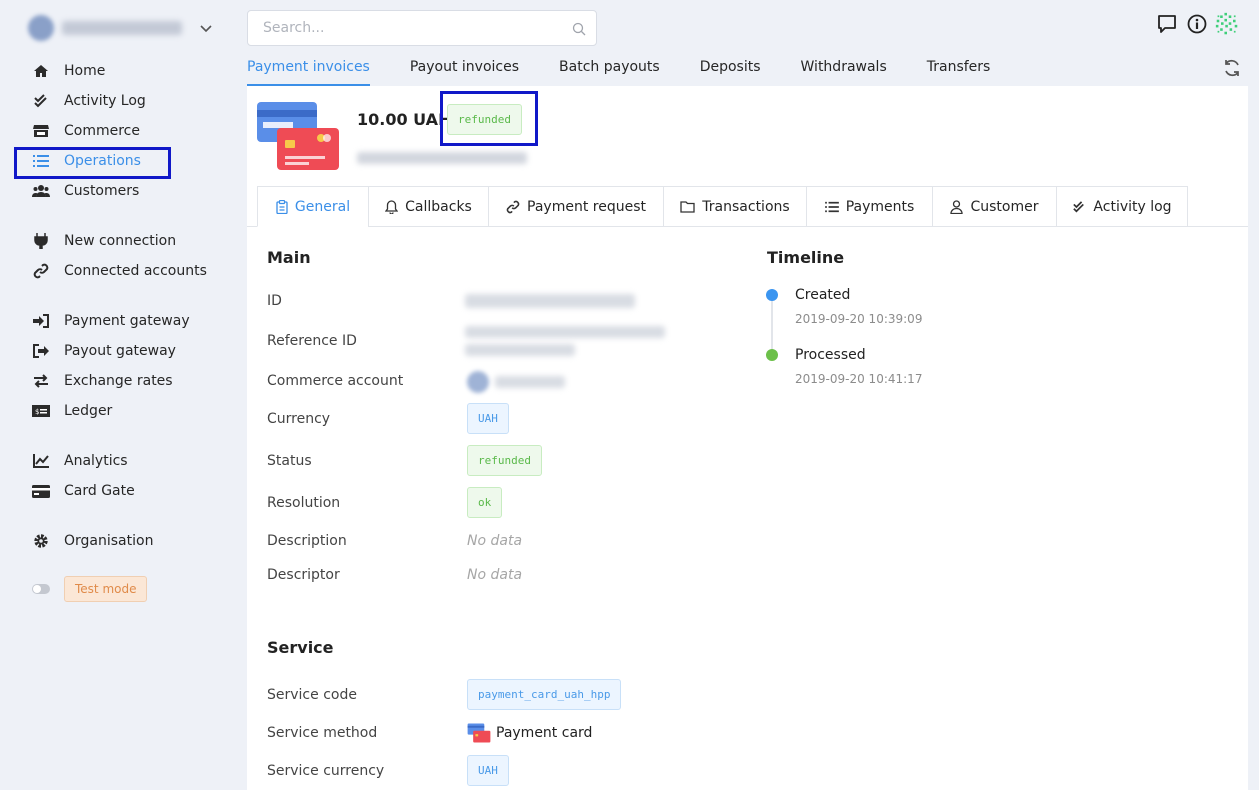  Describe the element at coordinates (830, 355) in the screenshot. I see `timeline-event-title: Processed` at that location.